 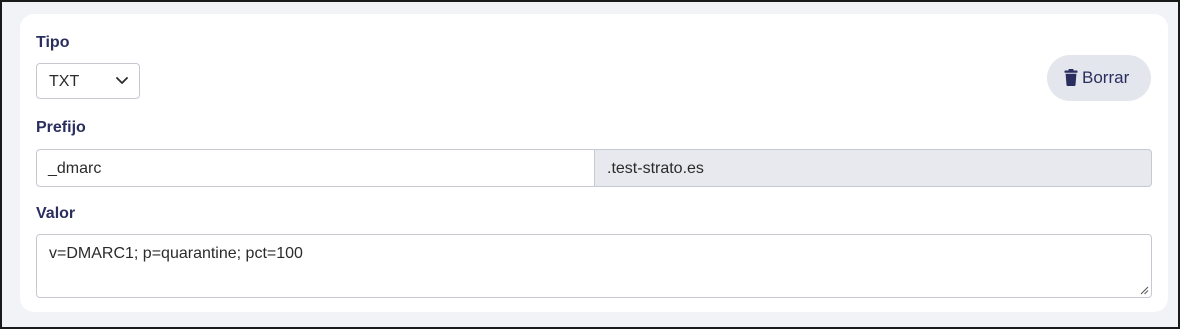 I want to click on delete-button-label: Borrar, so click(x=1106, y=77).